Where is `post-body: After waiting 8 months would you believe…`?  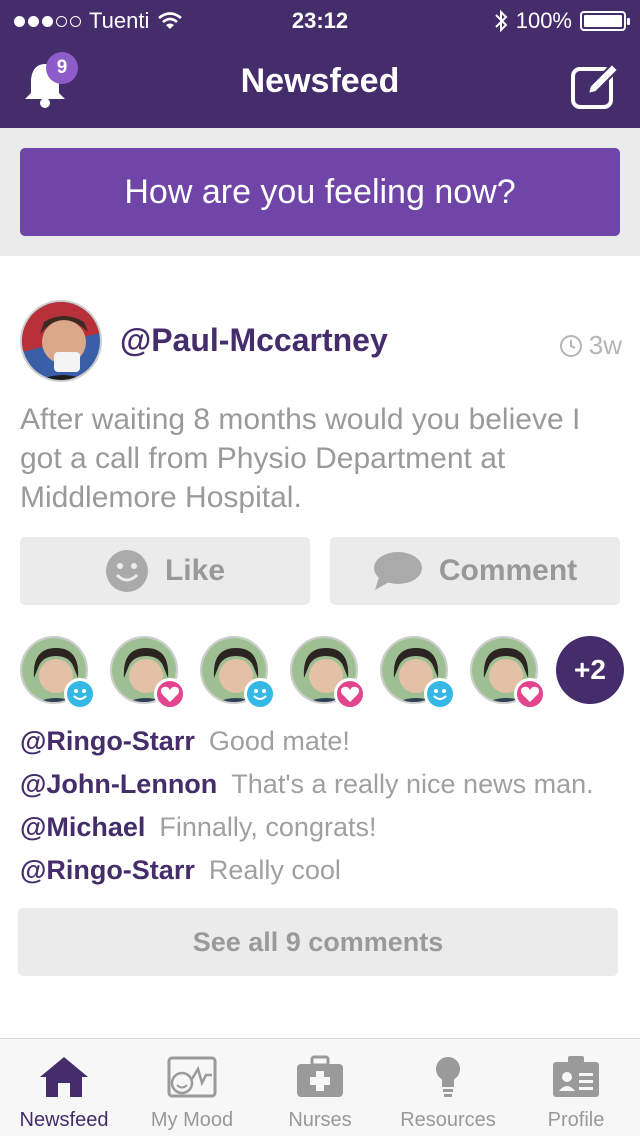
post-body: After waiting 8 months would you believe… is located at coordinates (300, 458).